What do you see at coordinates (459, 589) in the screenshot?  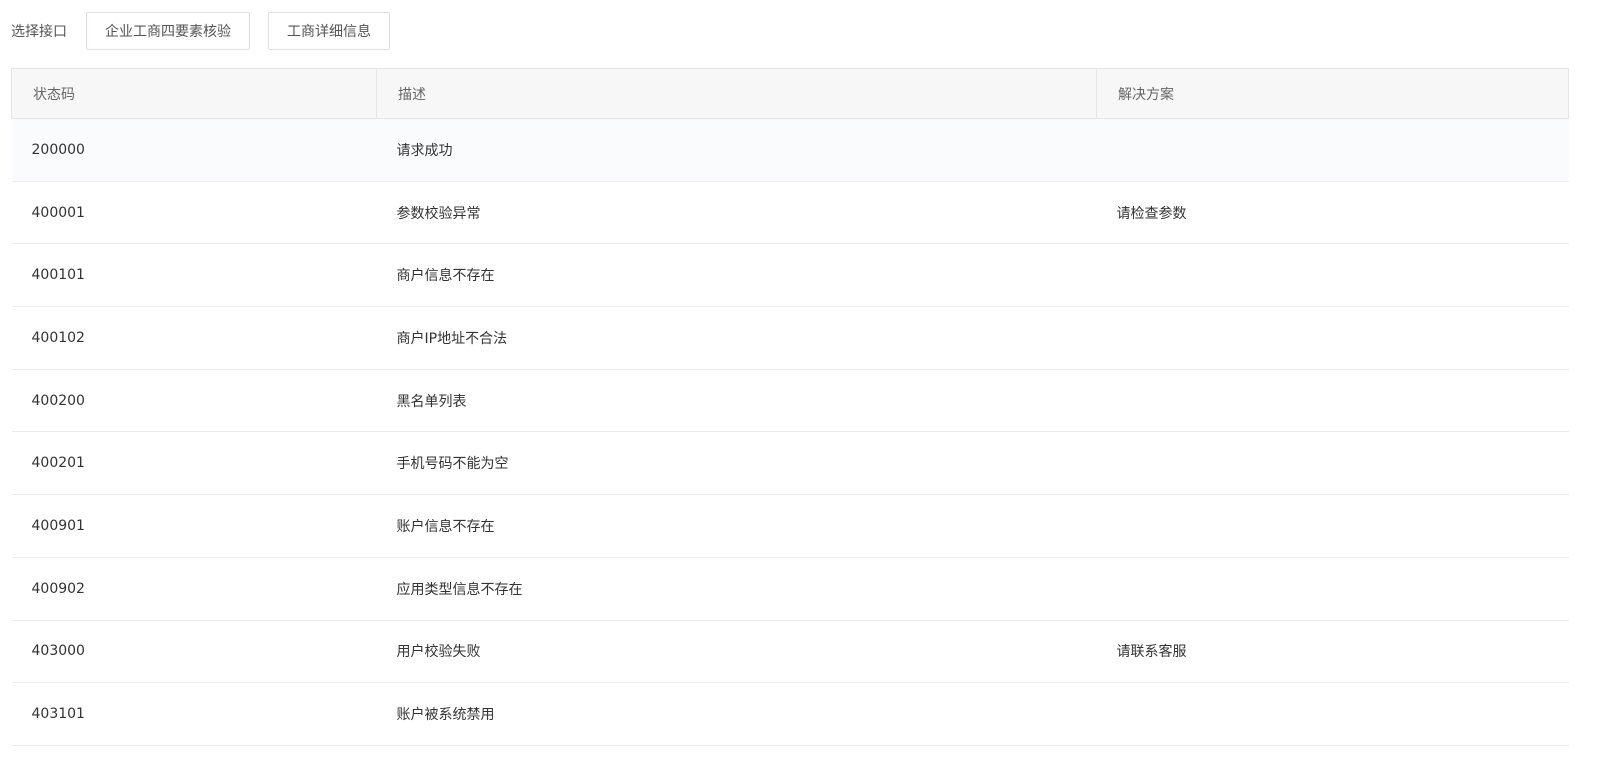 I see `cell-description: 应用类型信息不存在` at bounding box center [459, 589].